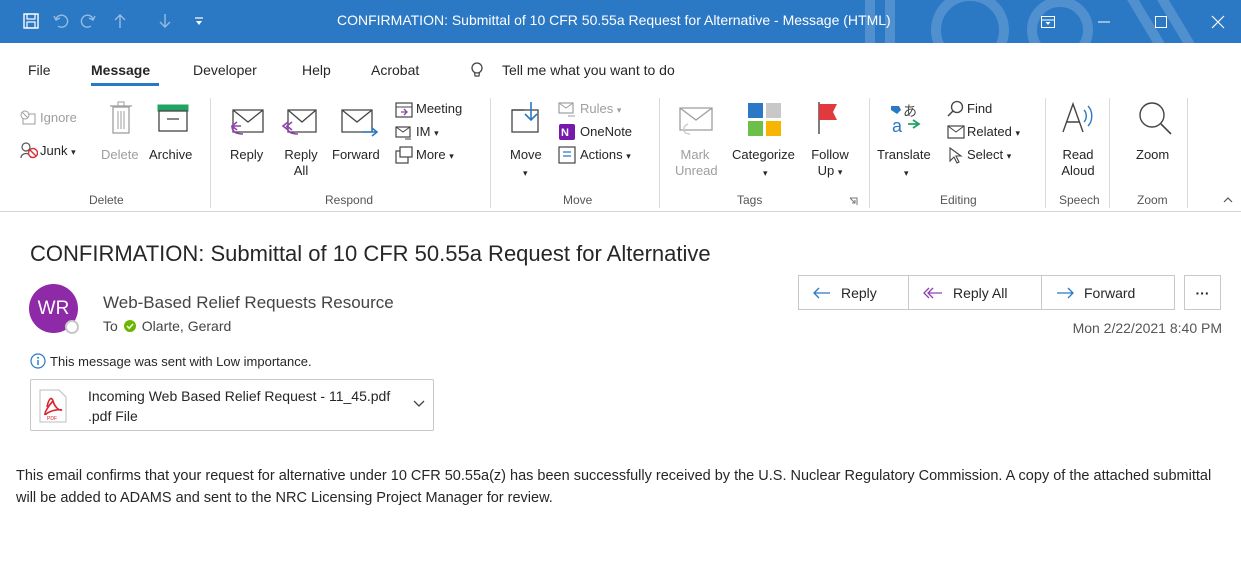  Describe the element at coordinates (110, 326) in the screenshot. I see `to-label: To` at that location.